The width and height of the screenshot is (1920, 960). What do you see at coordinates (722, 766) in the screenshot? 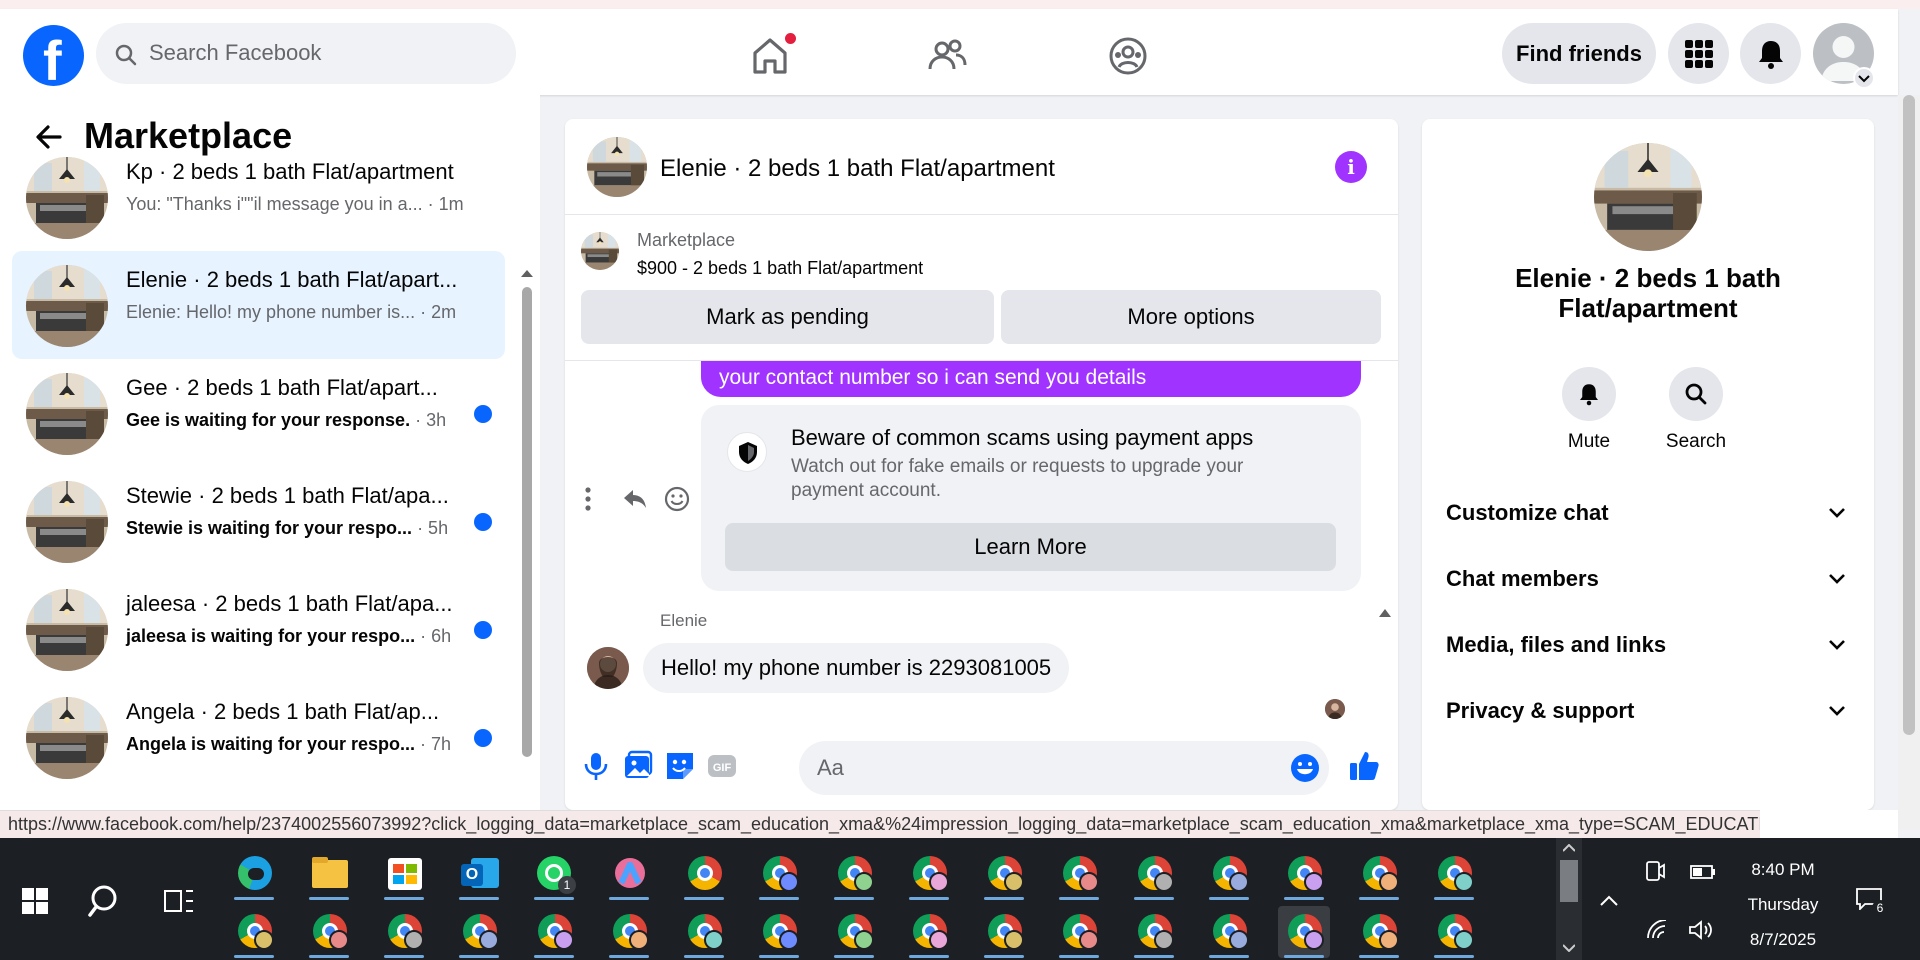
I see `gif-icon: GIF` at bounding box center [722, 766].